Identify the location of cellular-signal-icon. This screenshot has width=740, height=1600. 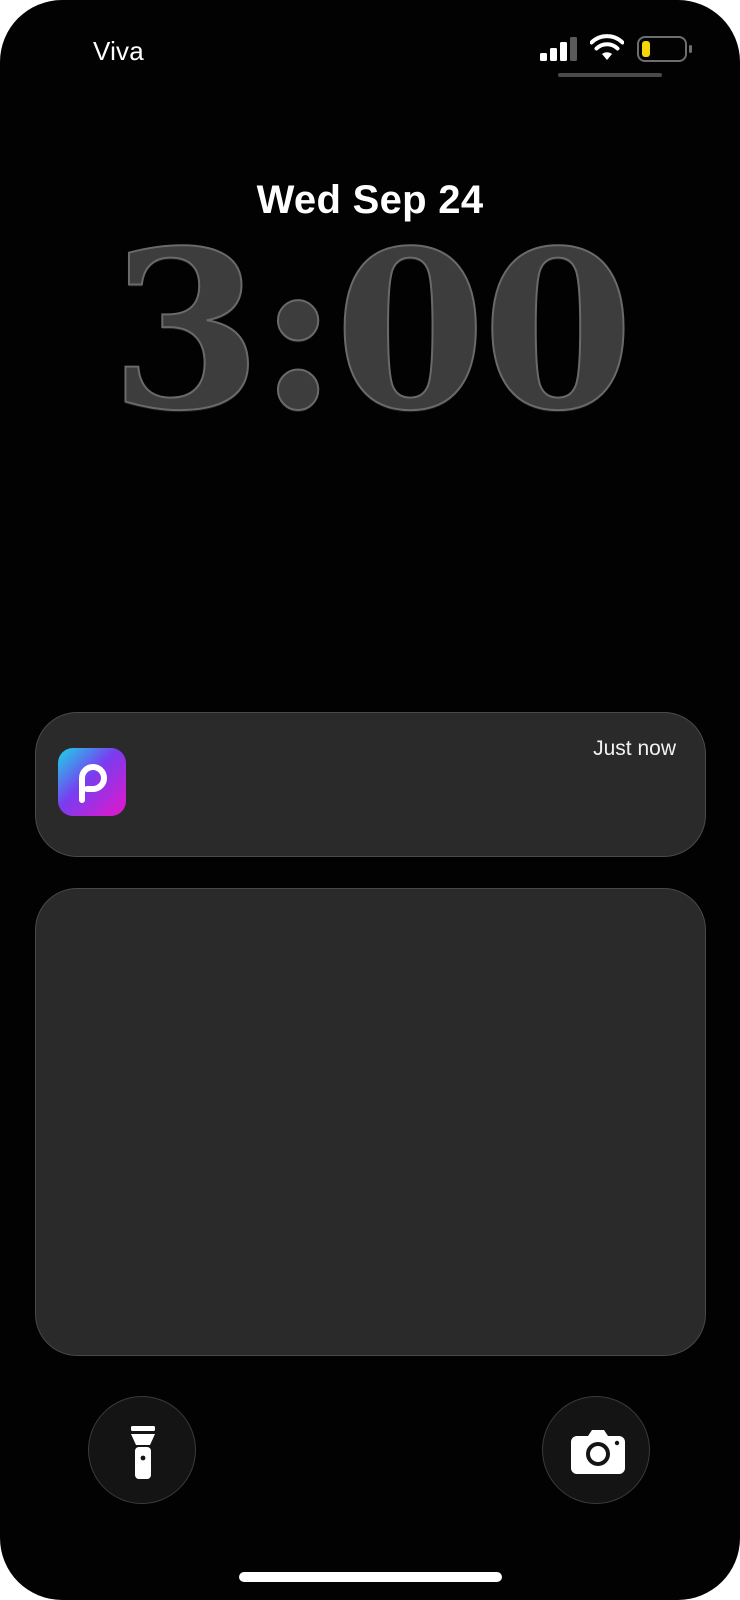
(558, 49).